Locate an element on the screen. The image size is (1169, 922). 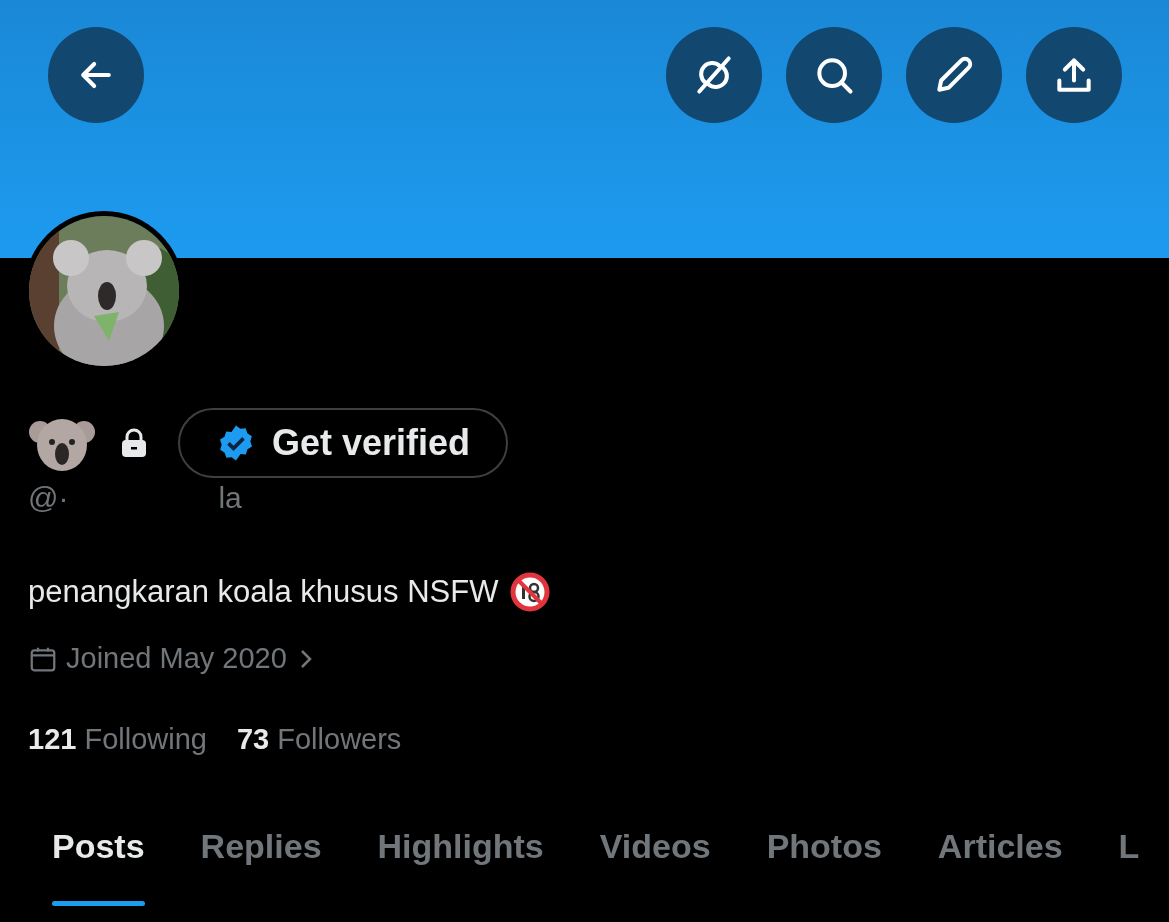
joined-date-text: Joined May 2020 is located at coordinates (176, 658).